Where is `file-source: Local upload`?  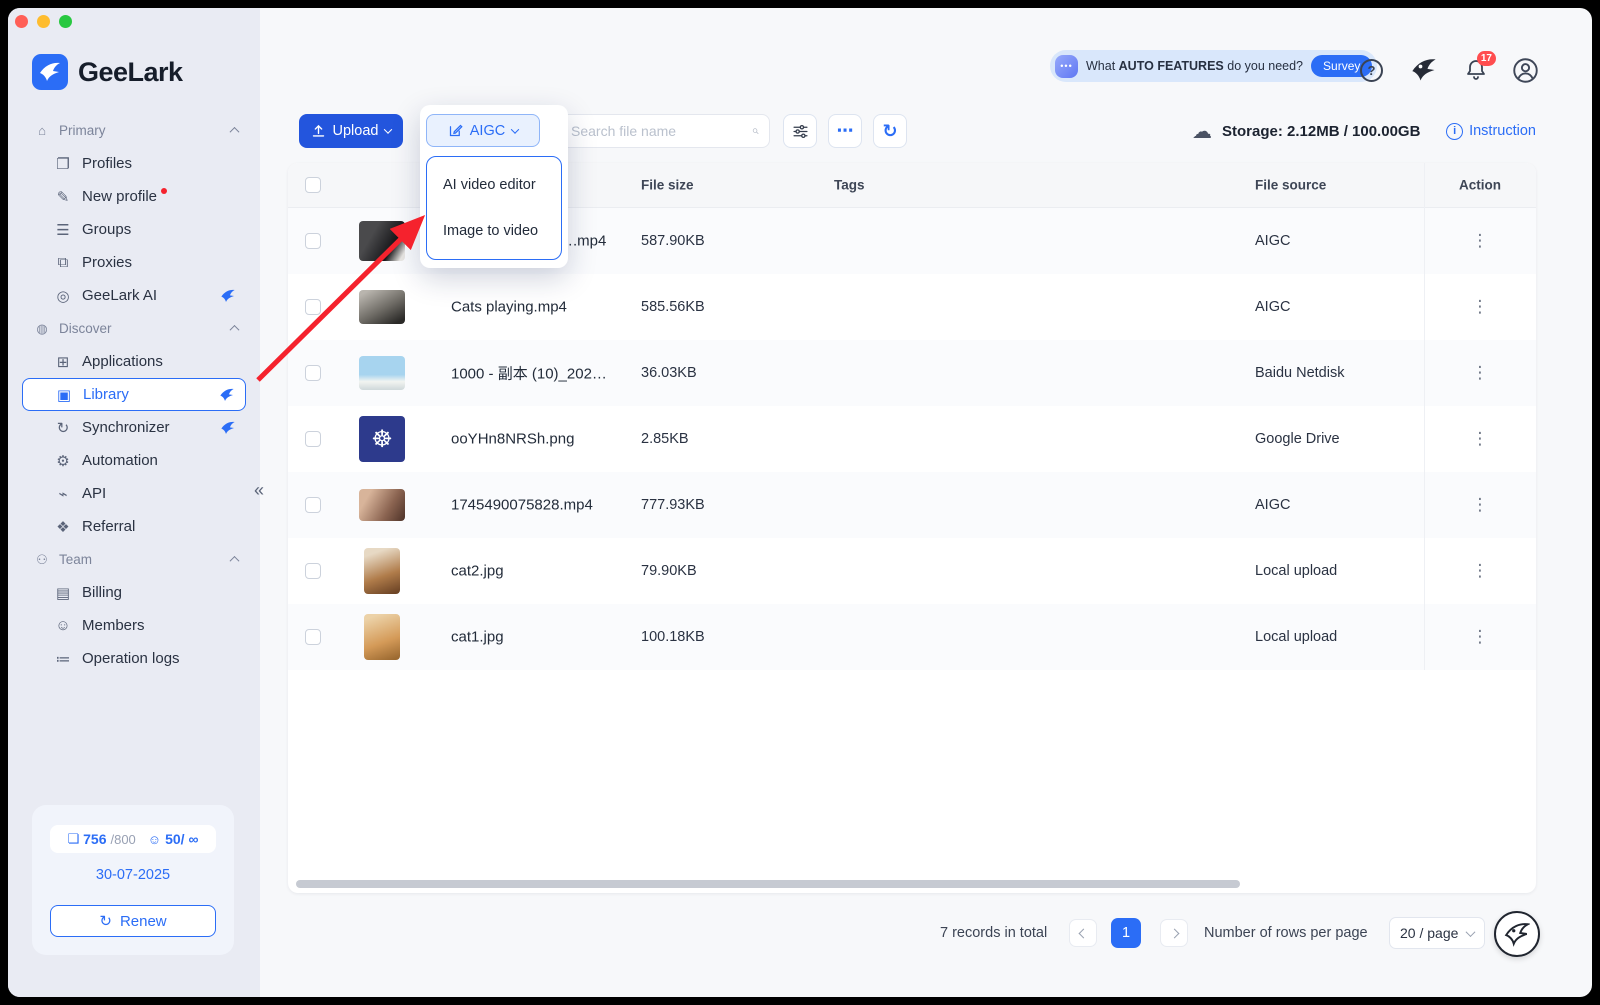
file-source: Local upload is located at coordinates (1296, 571).